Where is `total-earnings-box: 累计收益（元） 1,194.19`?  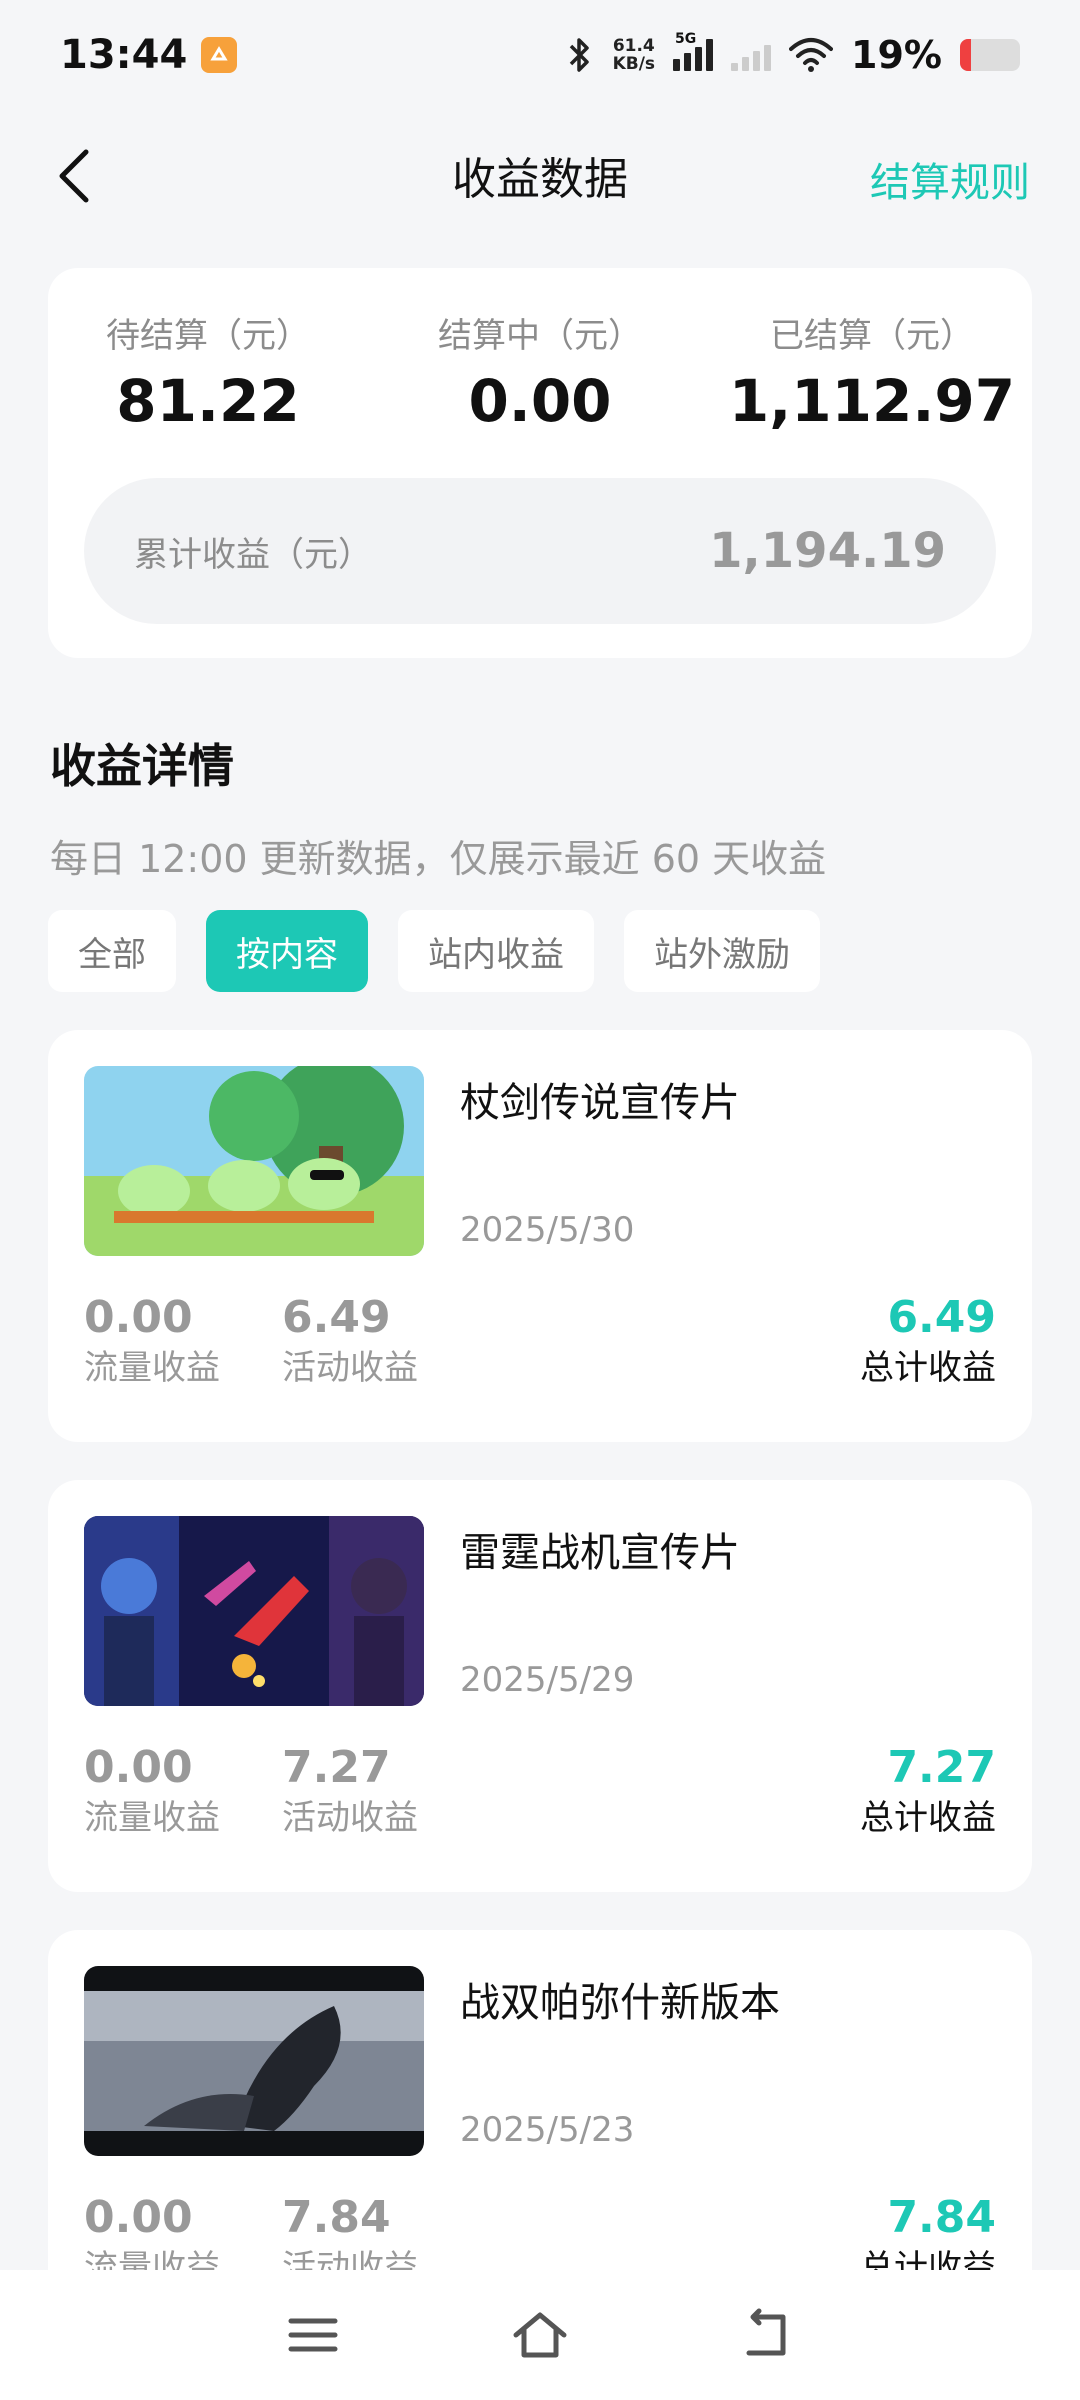
total-earnings-box: 累计收益（元） 1,194.19 is located at coordinates (540, 551).